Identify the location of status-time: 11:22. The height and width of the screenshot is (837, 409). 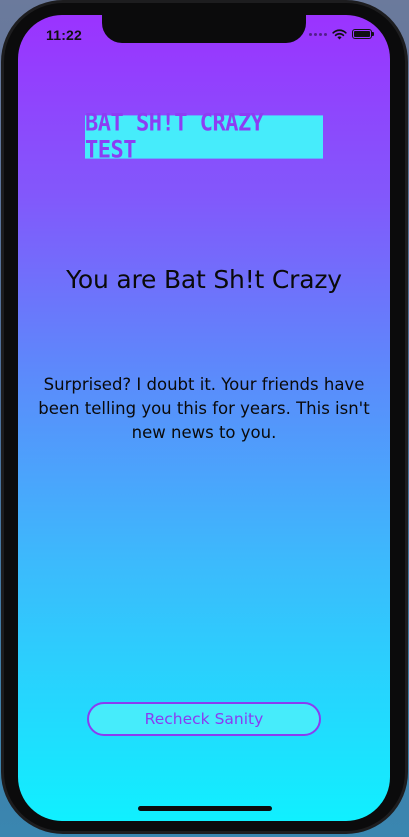
(64, 35).